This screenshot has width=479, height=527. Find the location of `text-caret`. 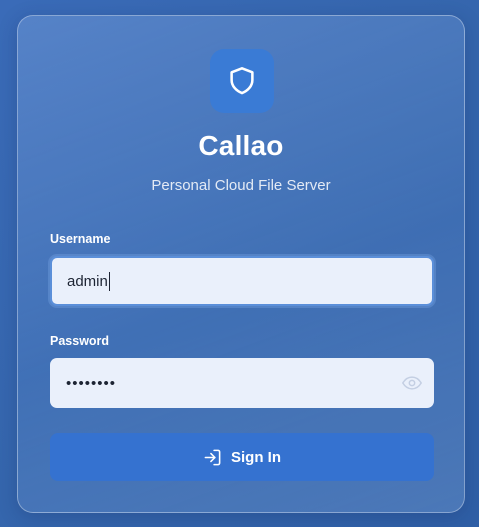

text-caret is located at coordinates (109, 281).